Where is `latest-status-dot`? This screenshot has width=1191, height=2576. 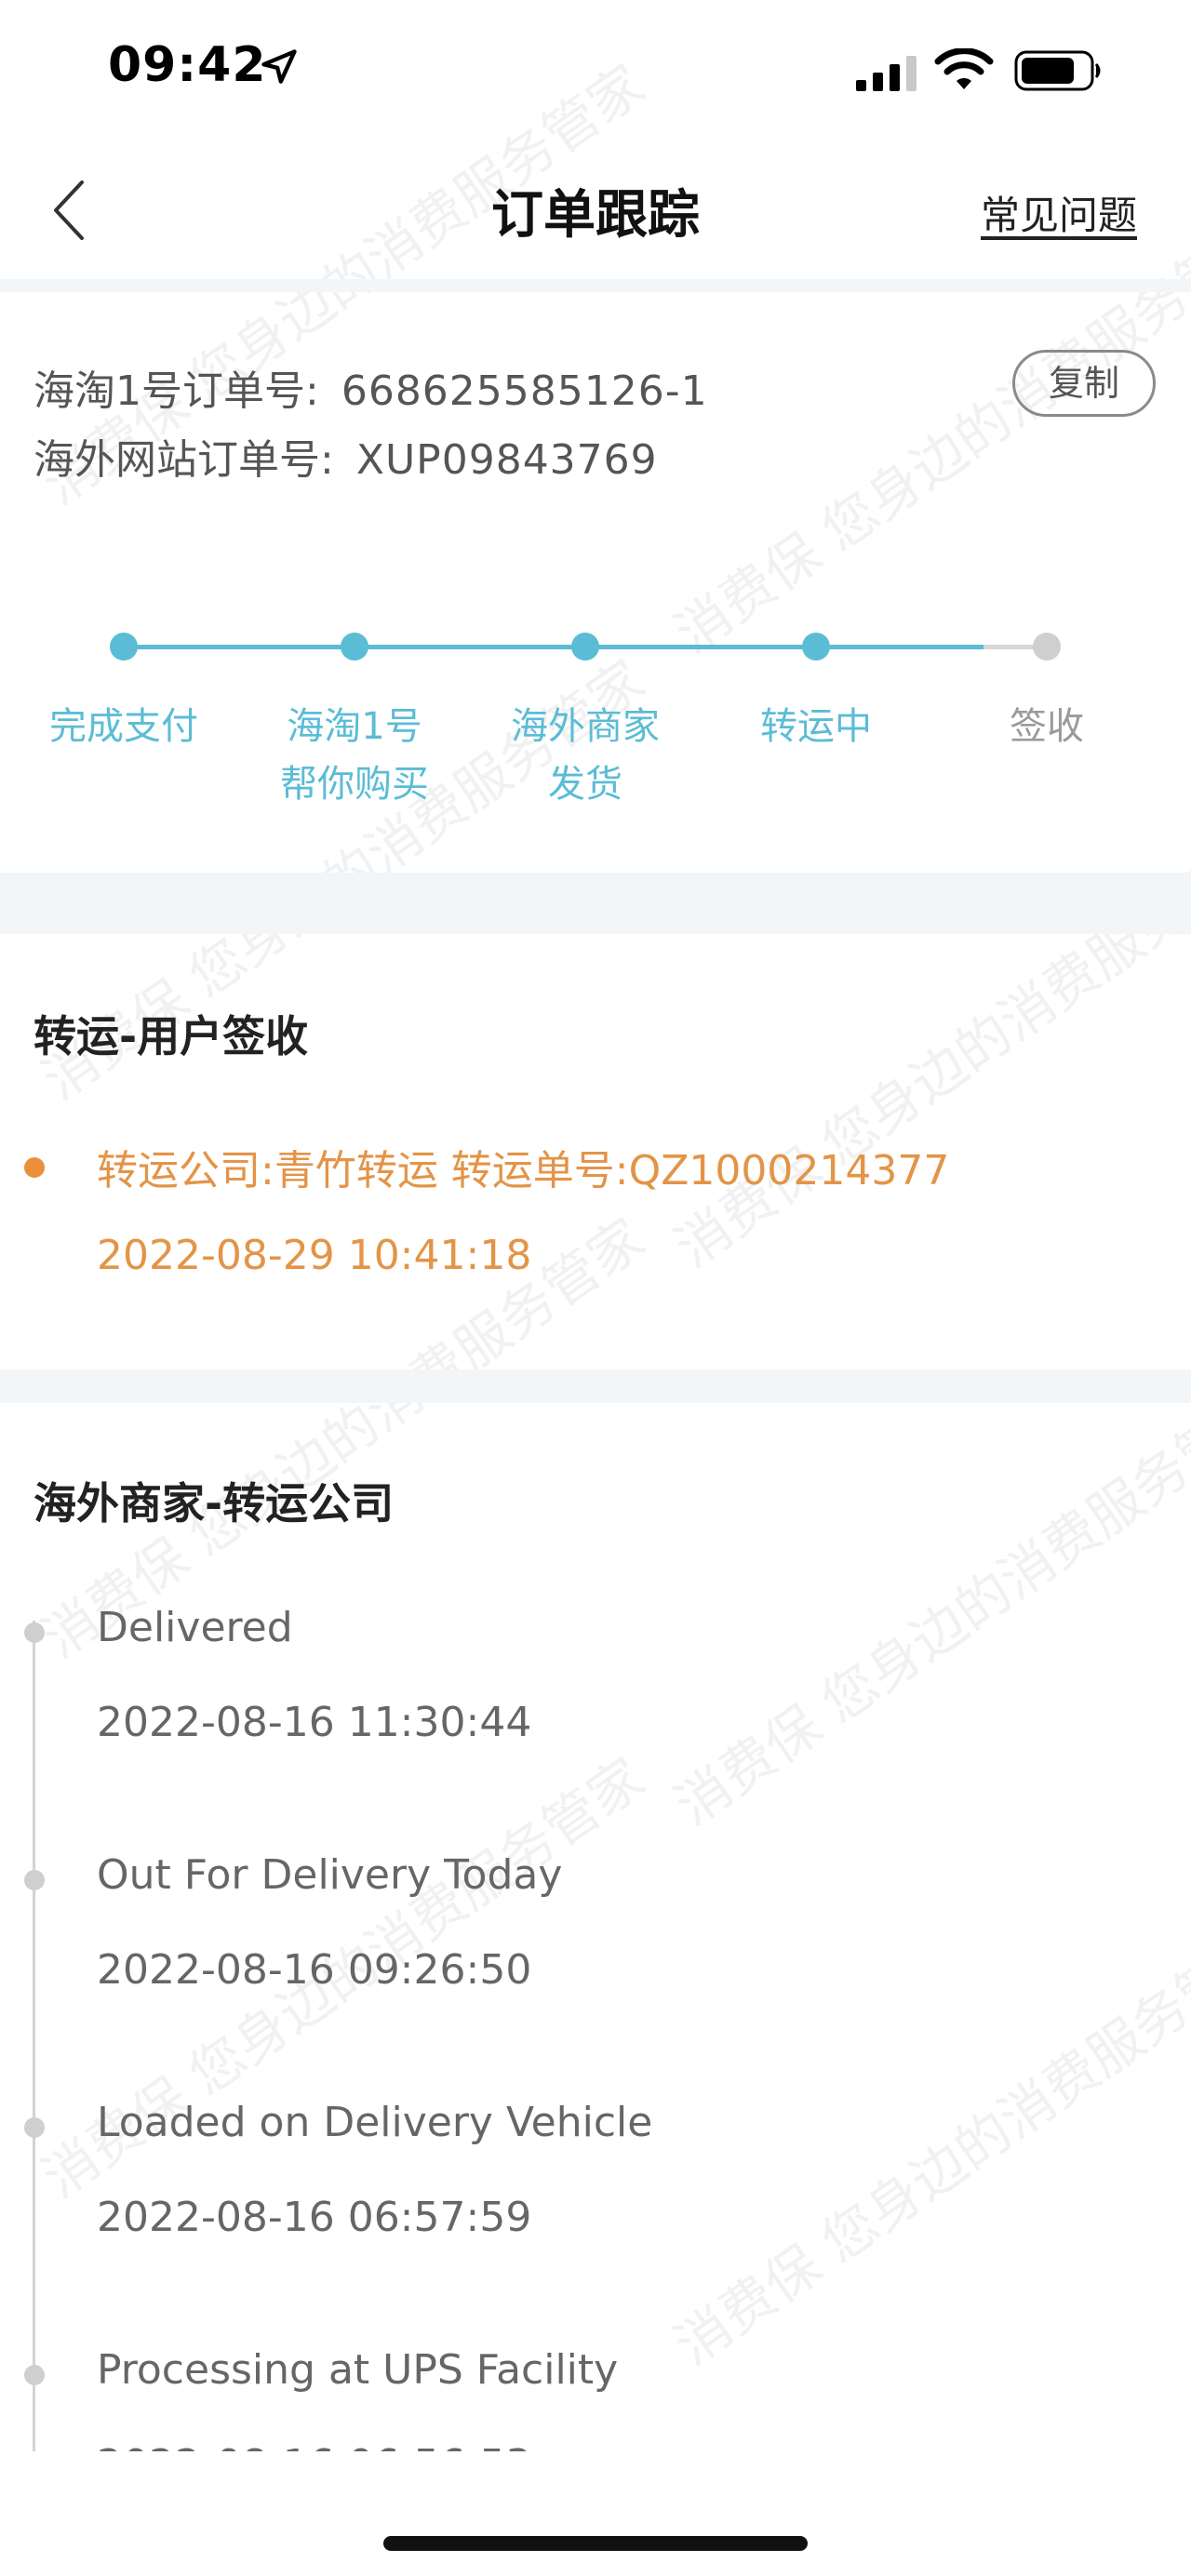
latest-status-dot is located at coordinates (34, 1167).